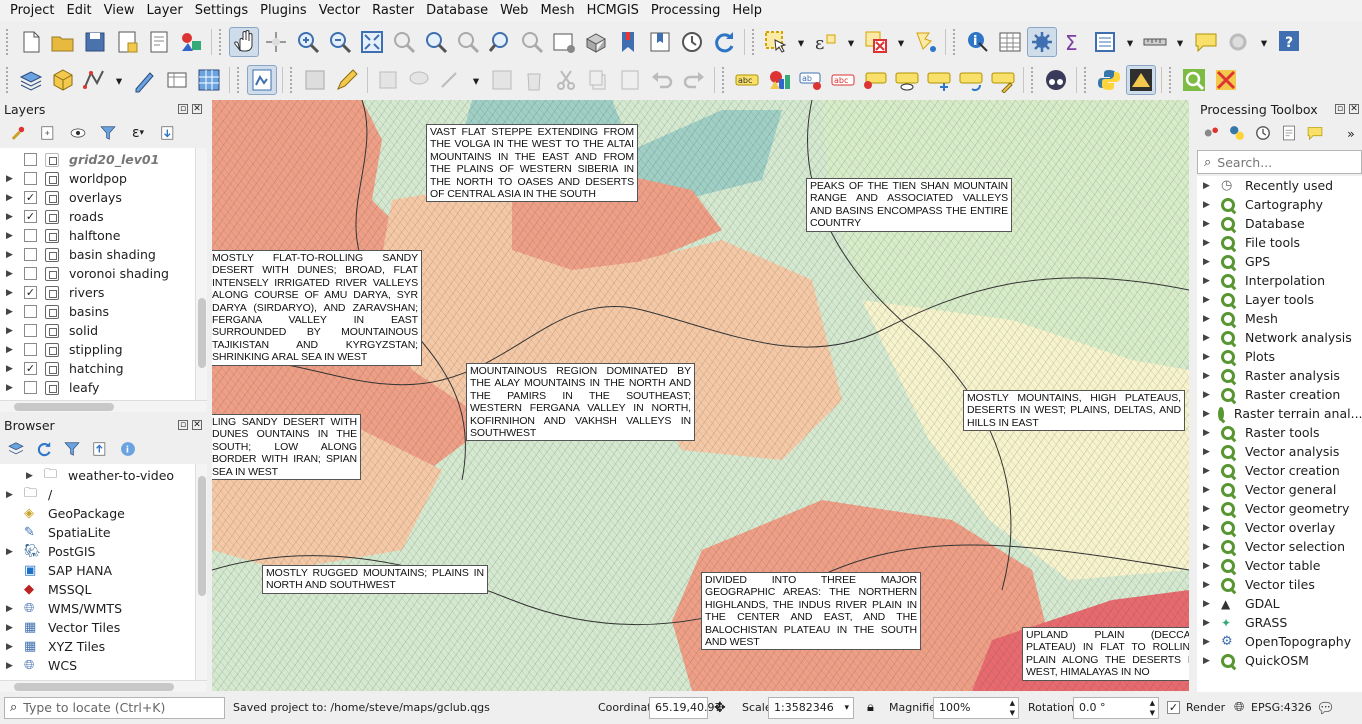 The height and width of the screenshot is (724, 1362). Describe the element at coordinates (500, 42) in the screenshot. I see `zoom-last-icon` at that location.